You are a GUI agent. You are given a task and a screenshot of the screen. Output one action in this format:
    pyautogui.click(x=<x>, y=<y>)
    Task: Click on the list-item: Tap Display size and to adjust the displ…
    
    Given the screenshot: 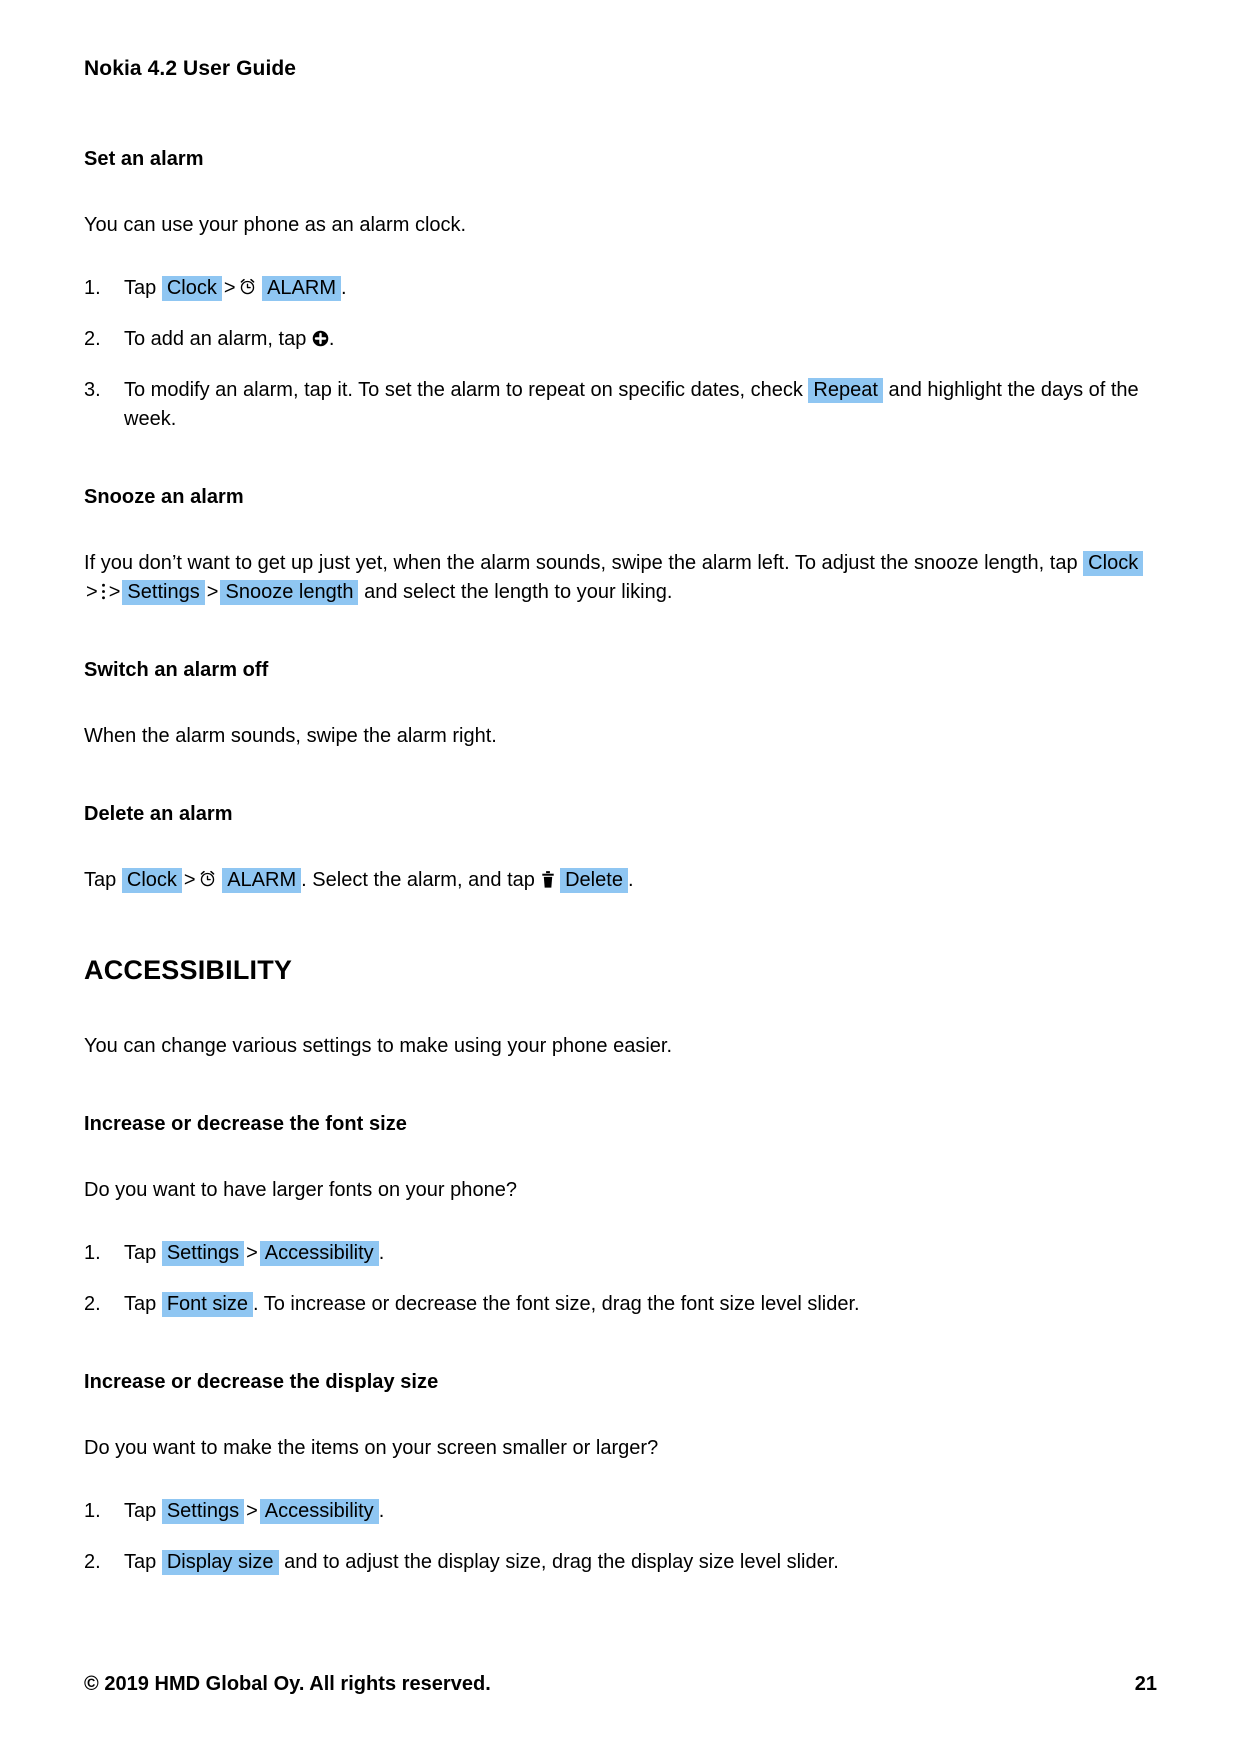 What is the action you would take?
    pyautogui.click(x=620, y=1562)
    